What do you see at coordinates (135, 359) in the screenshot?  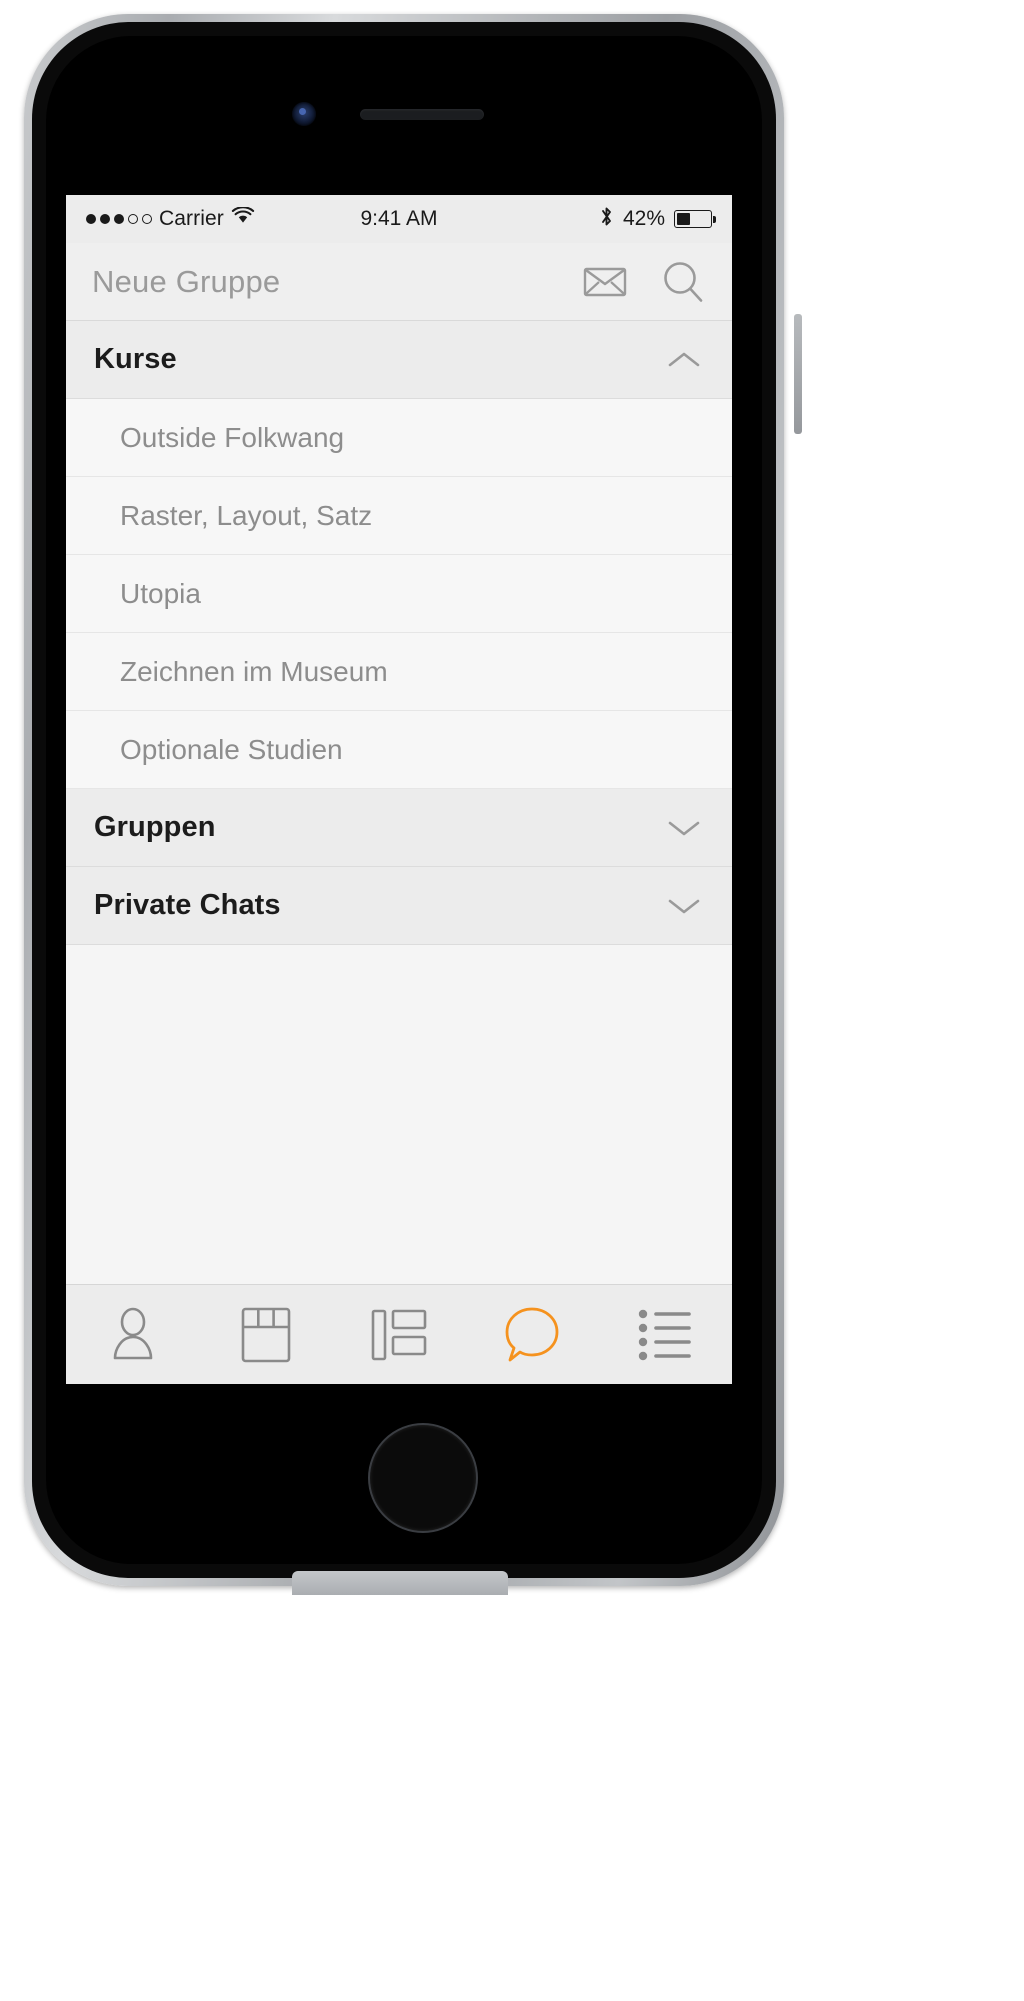 I see `section-label: Kurse` at bounding box center [135, 359].